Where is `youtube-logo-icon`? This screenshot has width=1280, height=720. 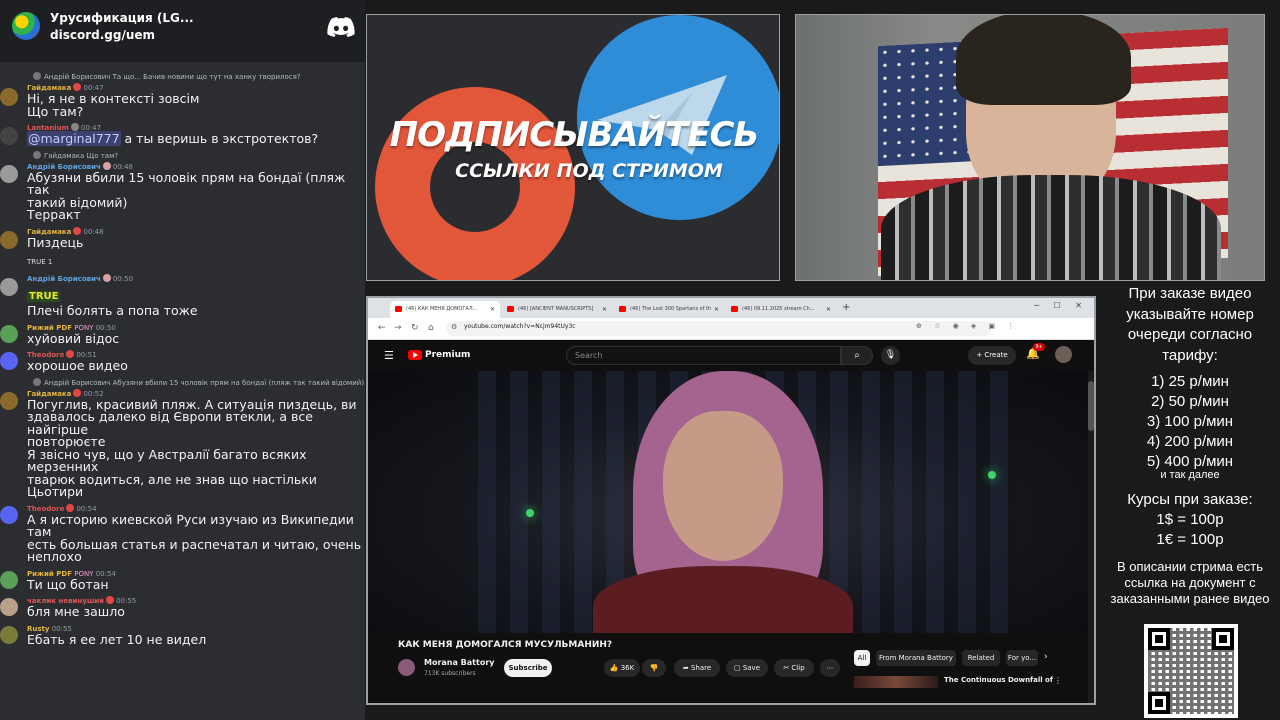
youtube-logo-icon is located at coordinates (415, 355).